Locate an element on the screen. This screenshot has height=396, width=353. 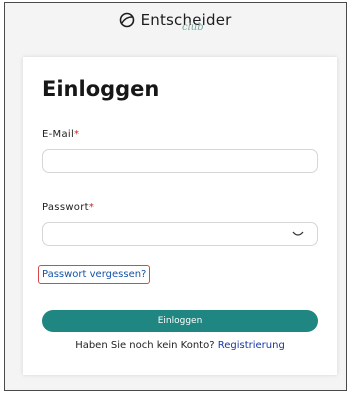
password-label: Passwort* is located at coordinates (68, 207).